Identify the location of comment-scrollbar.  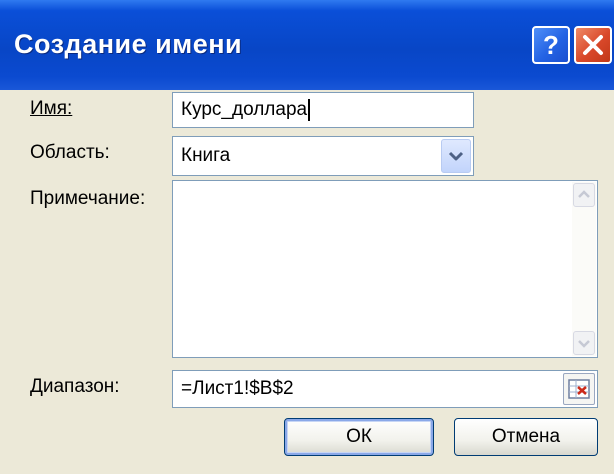
(584, 269).